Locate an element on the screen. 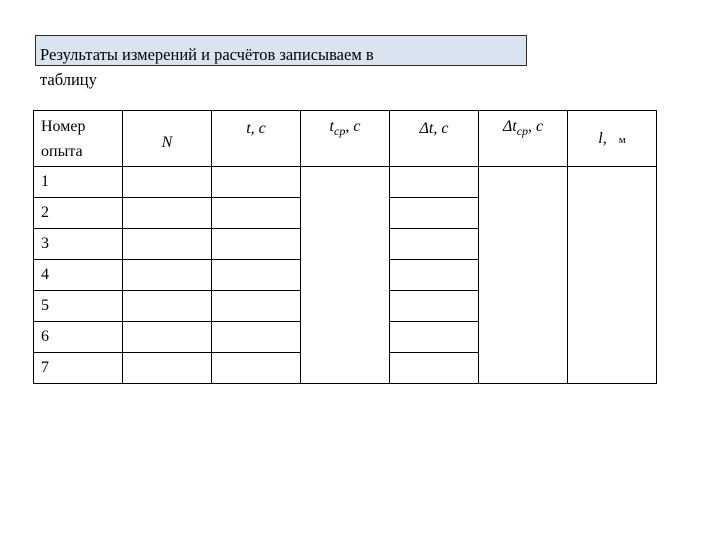  header-oscillation-count: N is located at coordinates (167, 138).